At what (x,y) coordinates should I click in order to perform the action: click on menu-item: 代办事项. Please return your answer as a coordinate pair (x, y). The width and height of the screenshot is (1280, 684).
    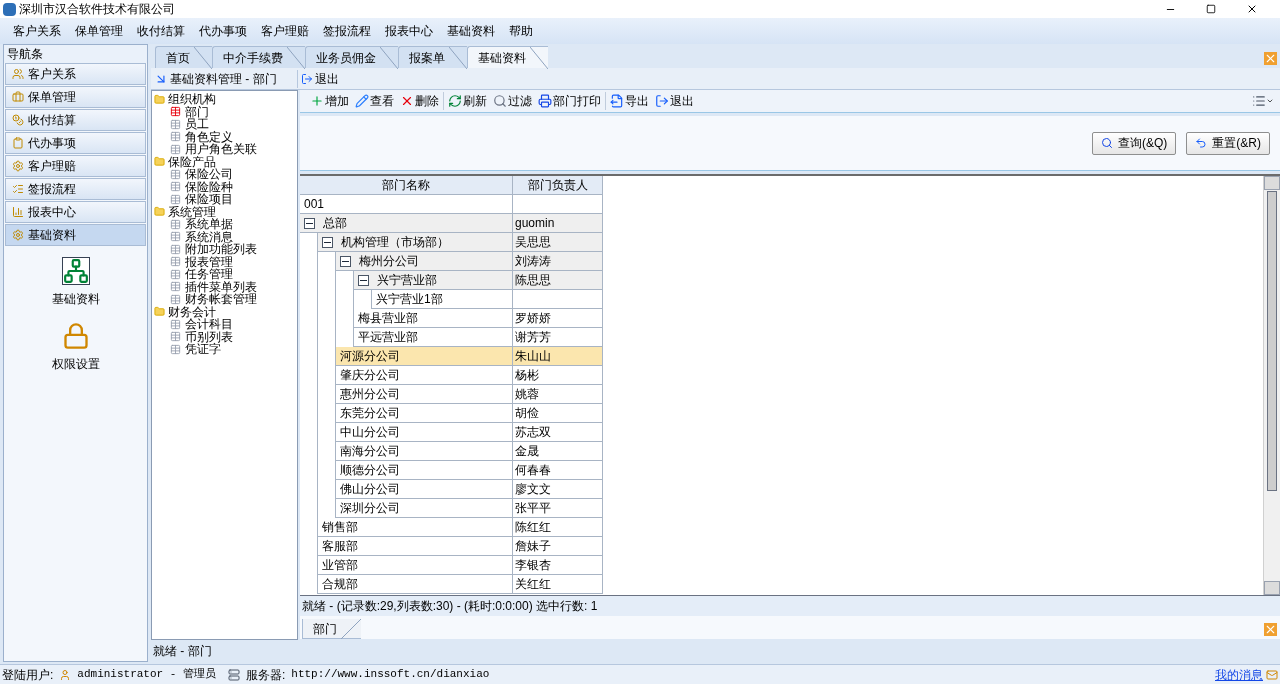
    Looking at the image, I should click on (223, 31).